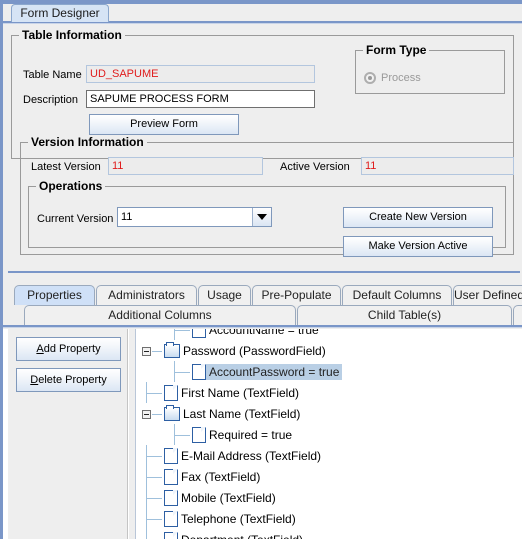  What do you see at coordinates (228, 497) in the screenshot?
I see `tree-item-label: Mobile (TextField)` at bounding box center [228, 497].